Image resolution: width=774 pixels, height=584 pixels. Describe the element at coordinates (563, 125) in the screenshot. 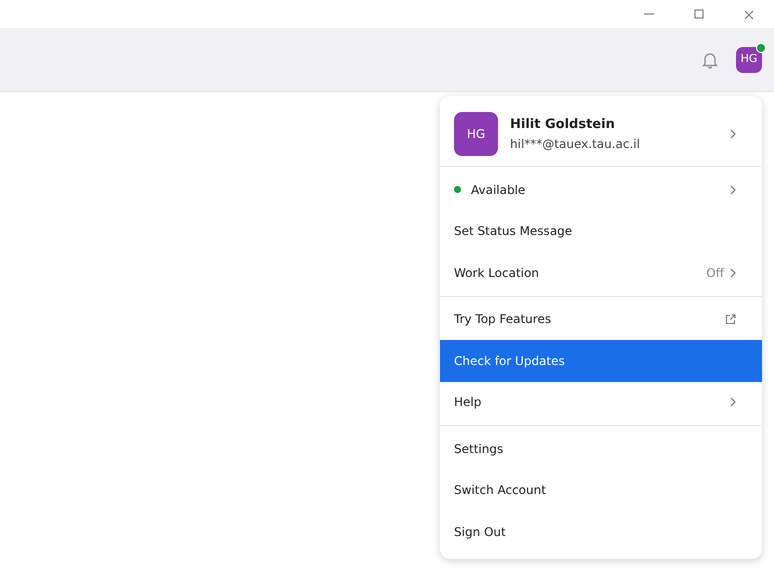

I see `profile-name: Hilit Goldstein` at that location.